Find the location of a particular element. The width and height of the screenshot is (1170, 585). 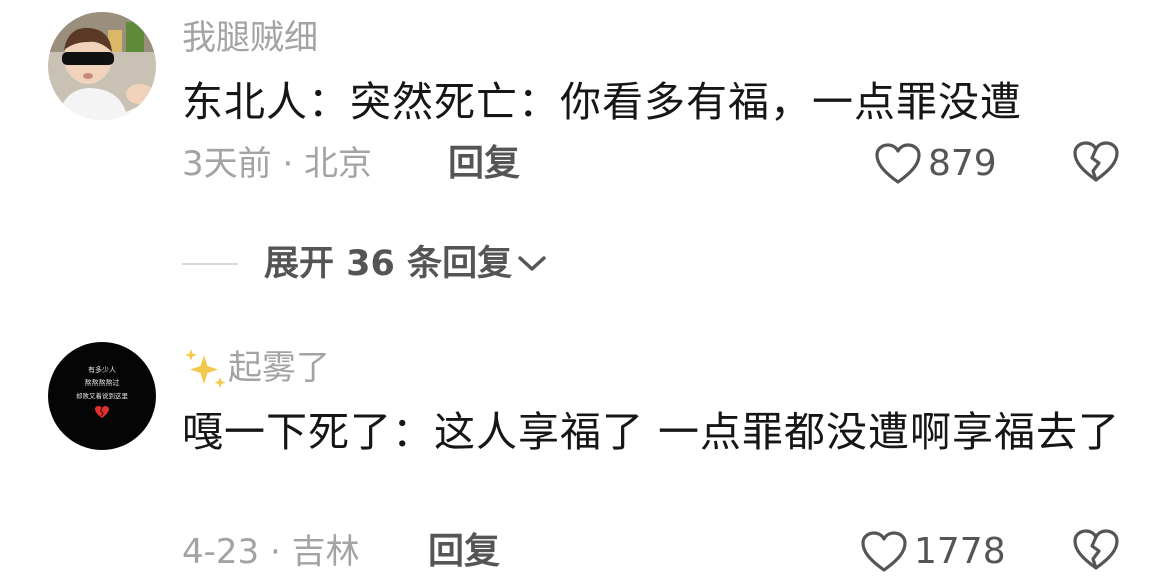

avatar-text: 却败又着说到这里 is located at coordinates (102, 395).